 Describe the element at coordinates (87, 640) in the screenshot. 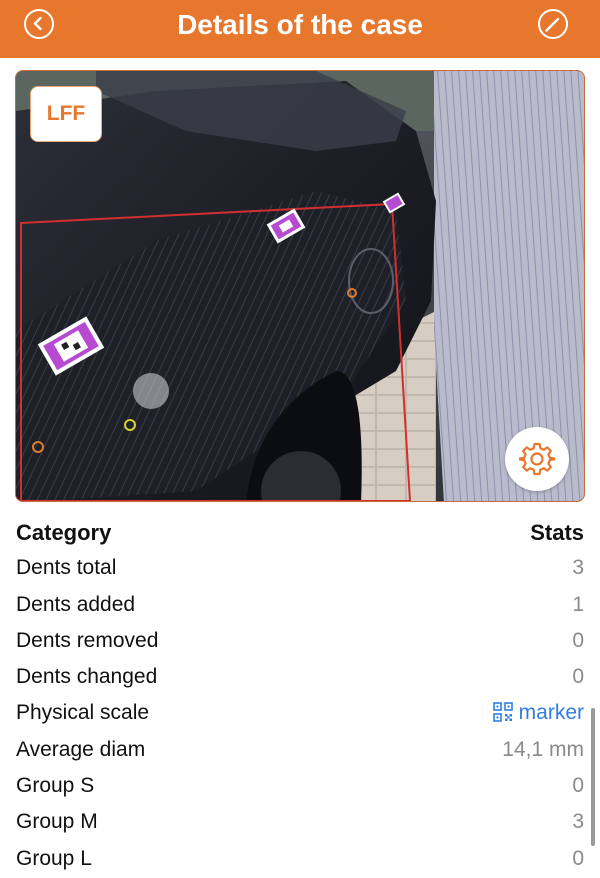

I see `stats-label: Dents removed` at that location.